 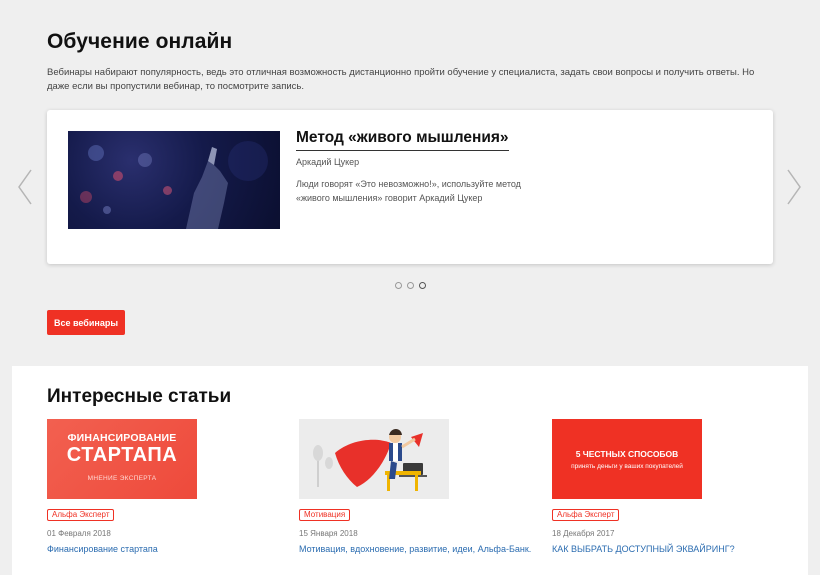 I want to click on articles-title: Интересные статьи, so click(x=139, y=396).